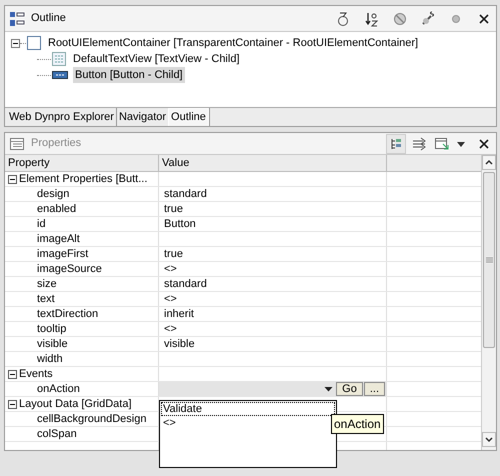  Describe the element at coordinates (82, 163) in the screenshot. I see `column-header: Property` at that location.